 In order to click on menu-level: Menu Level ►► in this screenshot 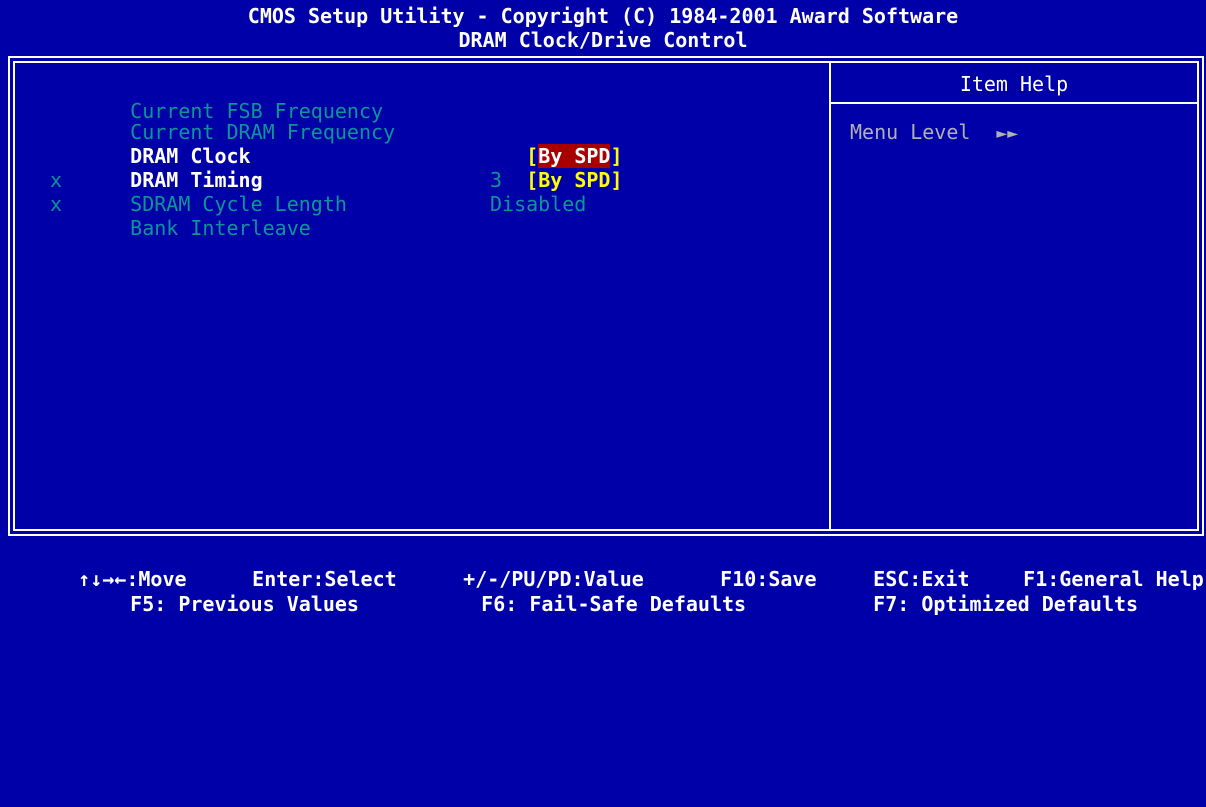, I will do `click(934, 133)`.